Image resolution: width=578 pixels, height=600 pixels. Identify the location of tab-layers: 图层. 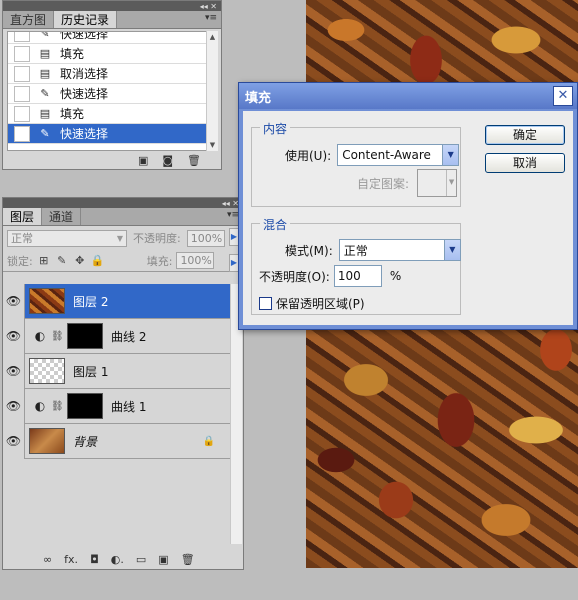
(23, 216).